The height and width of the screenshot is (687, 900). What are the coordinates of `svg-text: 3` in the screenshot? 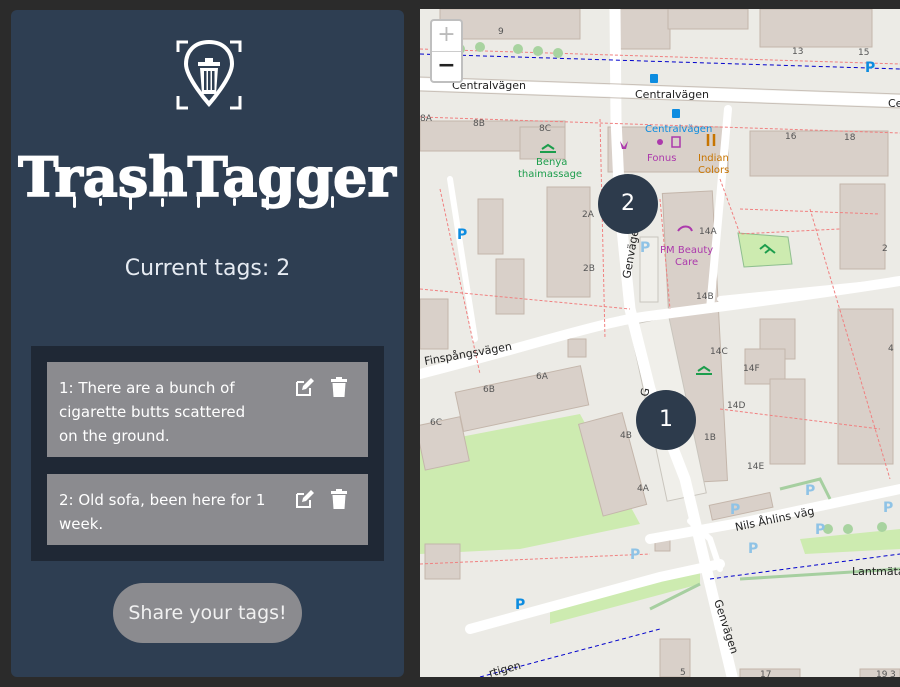 It's located at (893, 673).